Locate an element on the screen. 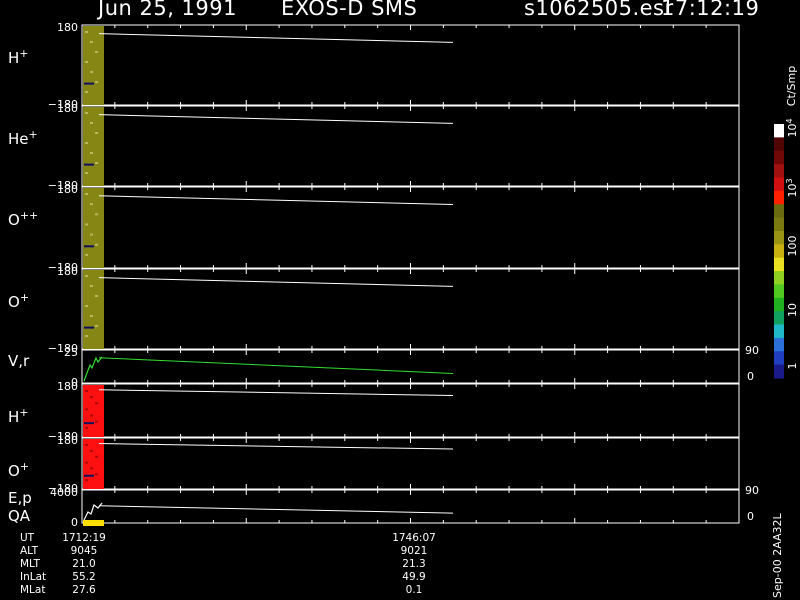  vr-line-series-line is located at coordinates (276, 365).